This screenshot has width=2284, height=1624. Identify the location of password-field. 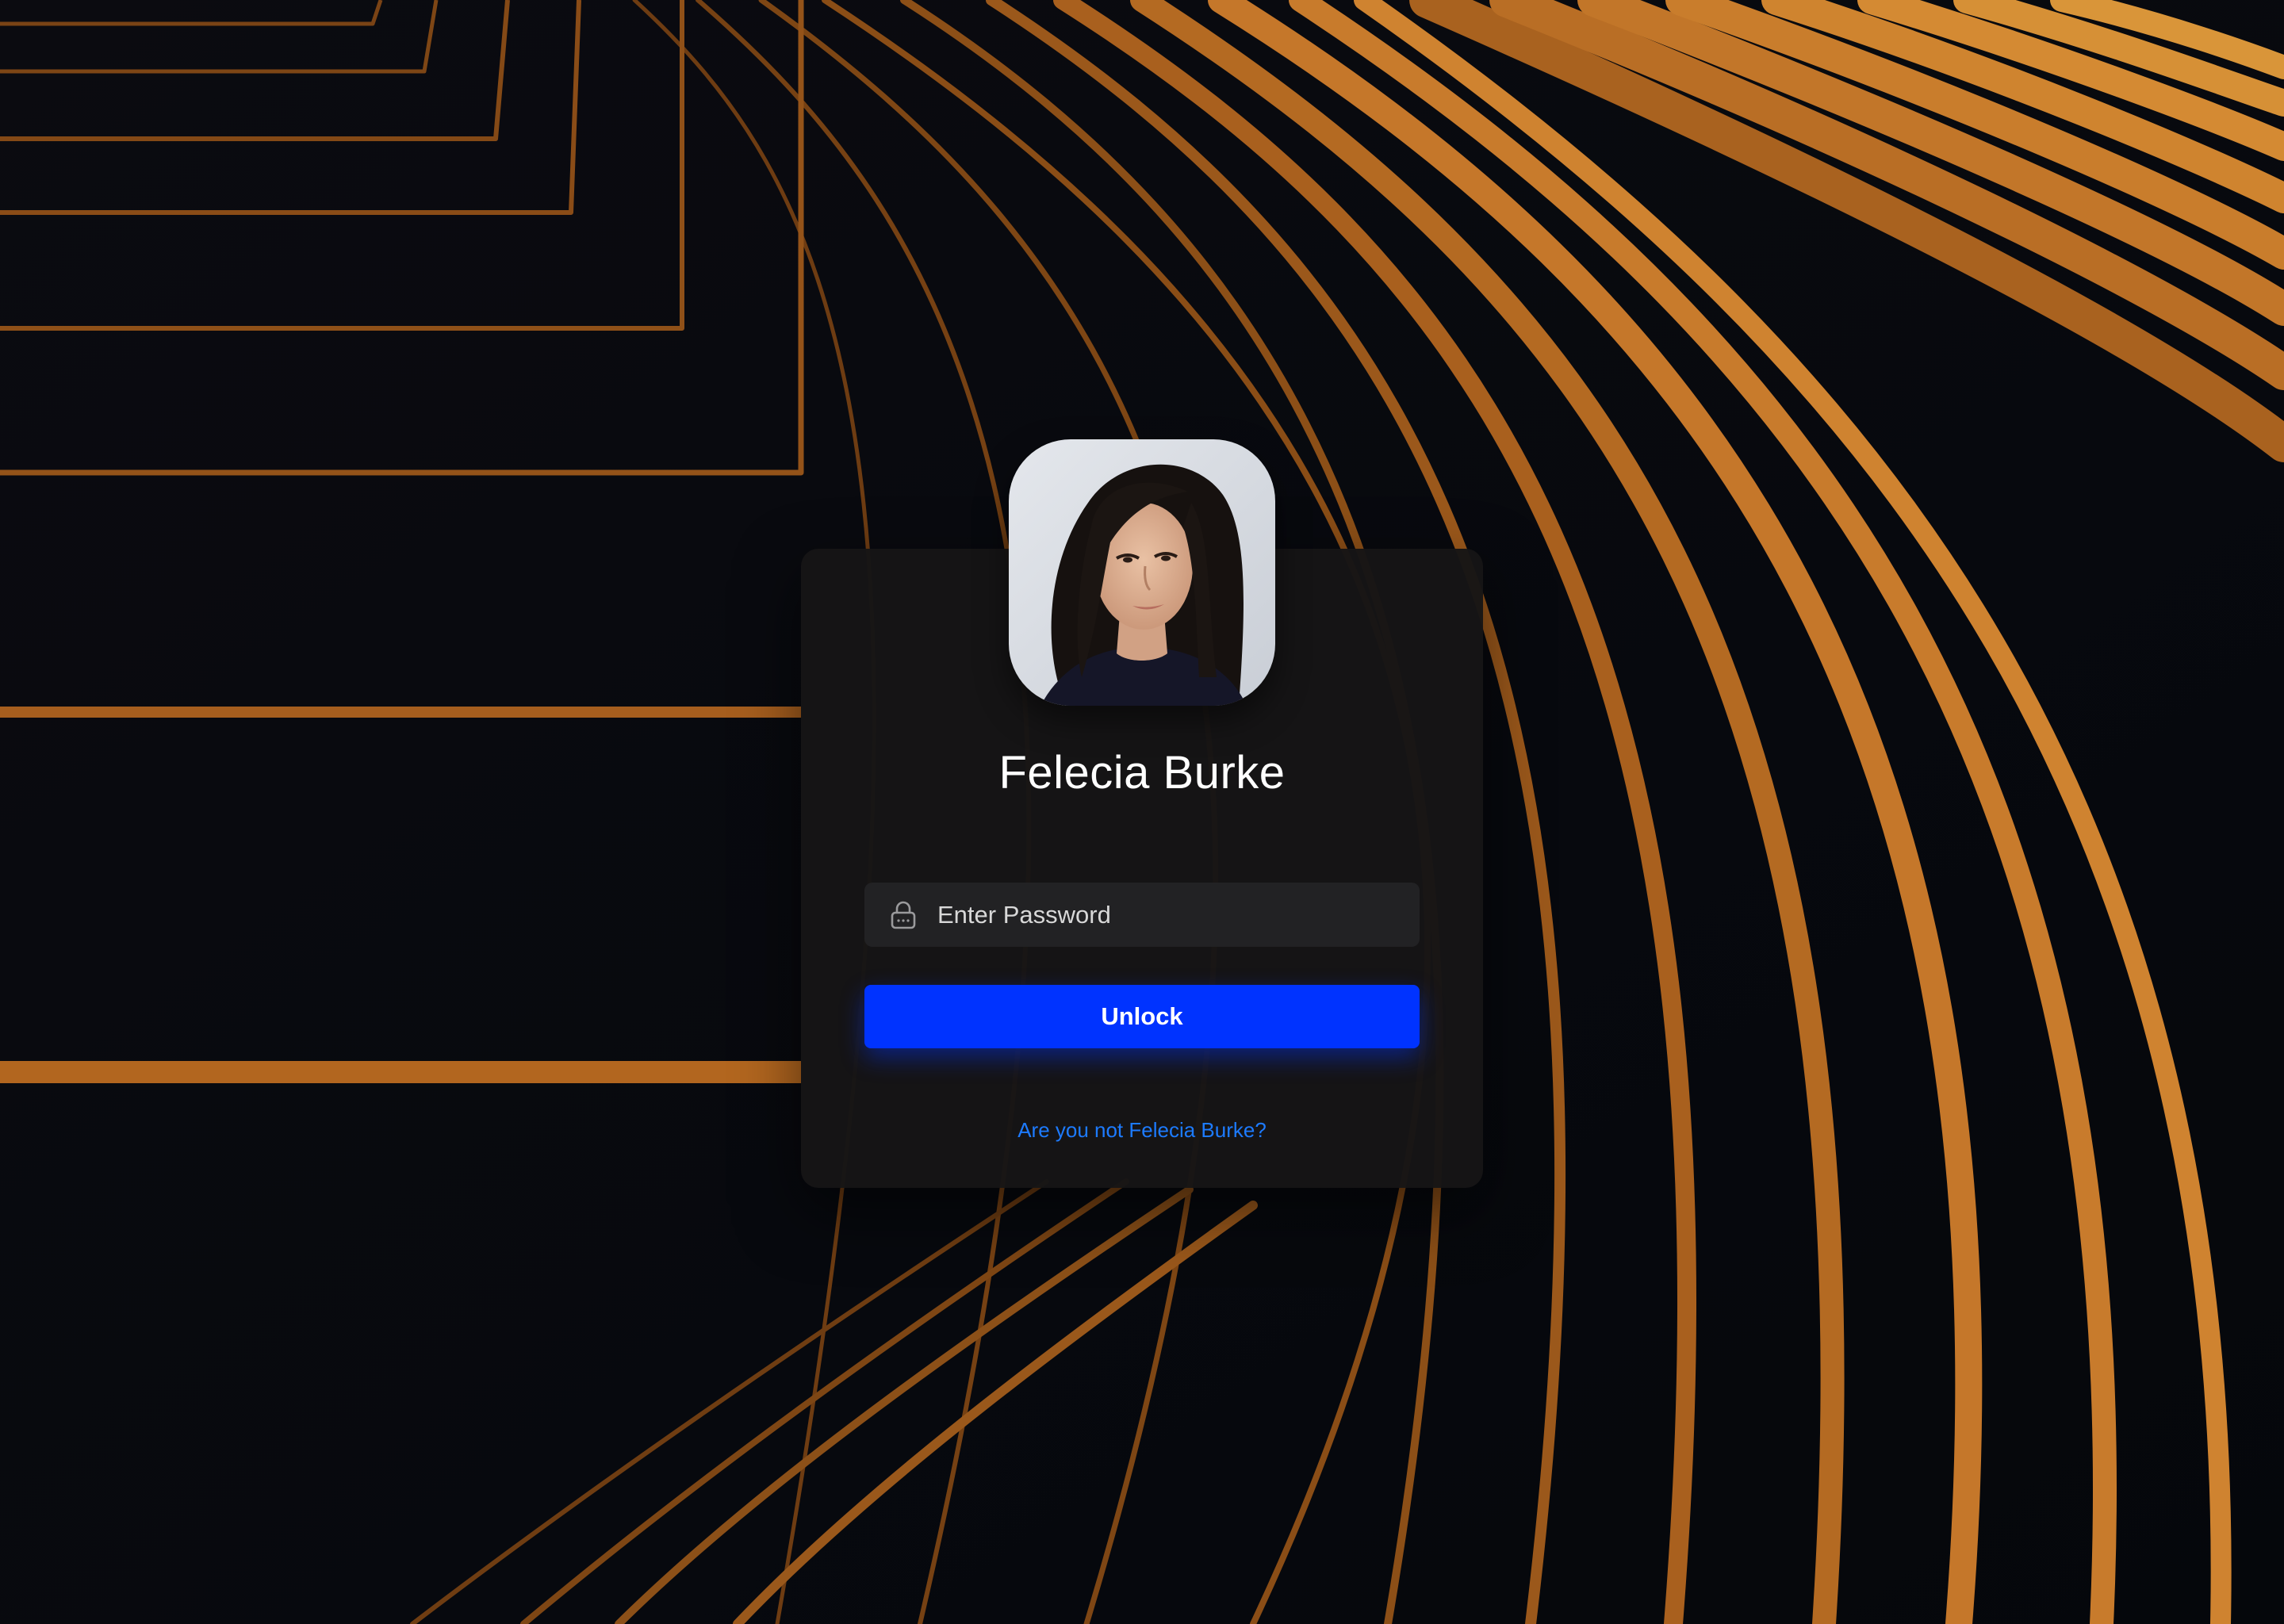
(1142, 915).